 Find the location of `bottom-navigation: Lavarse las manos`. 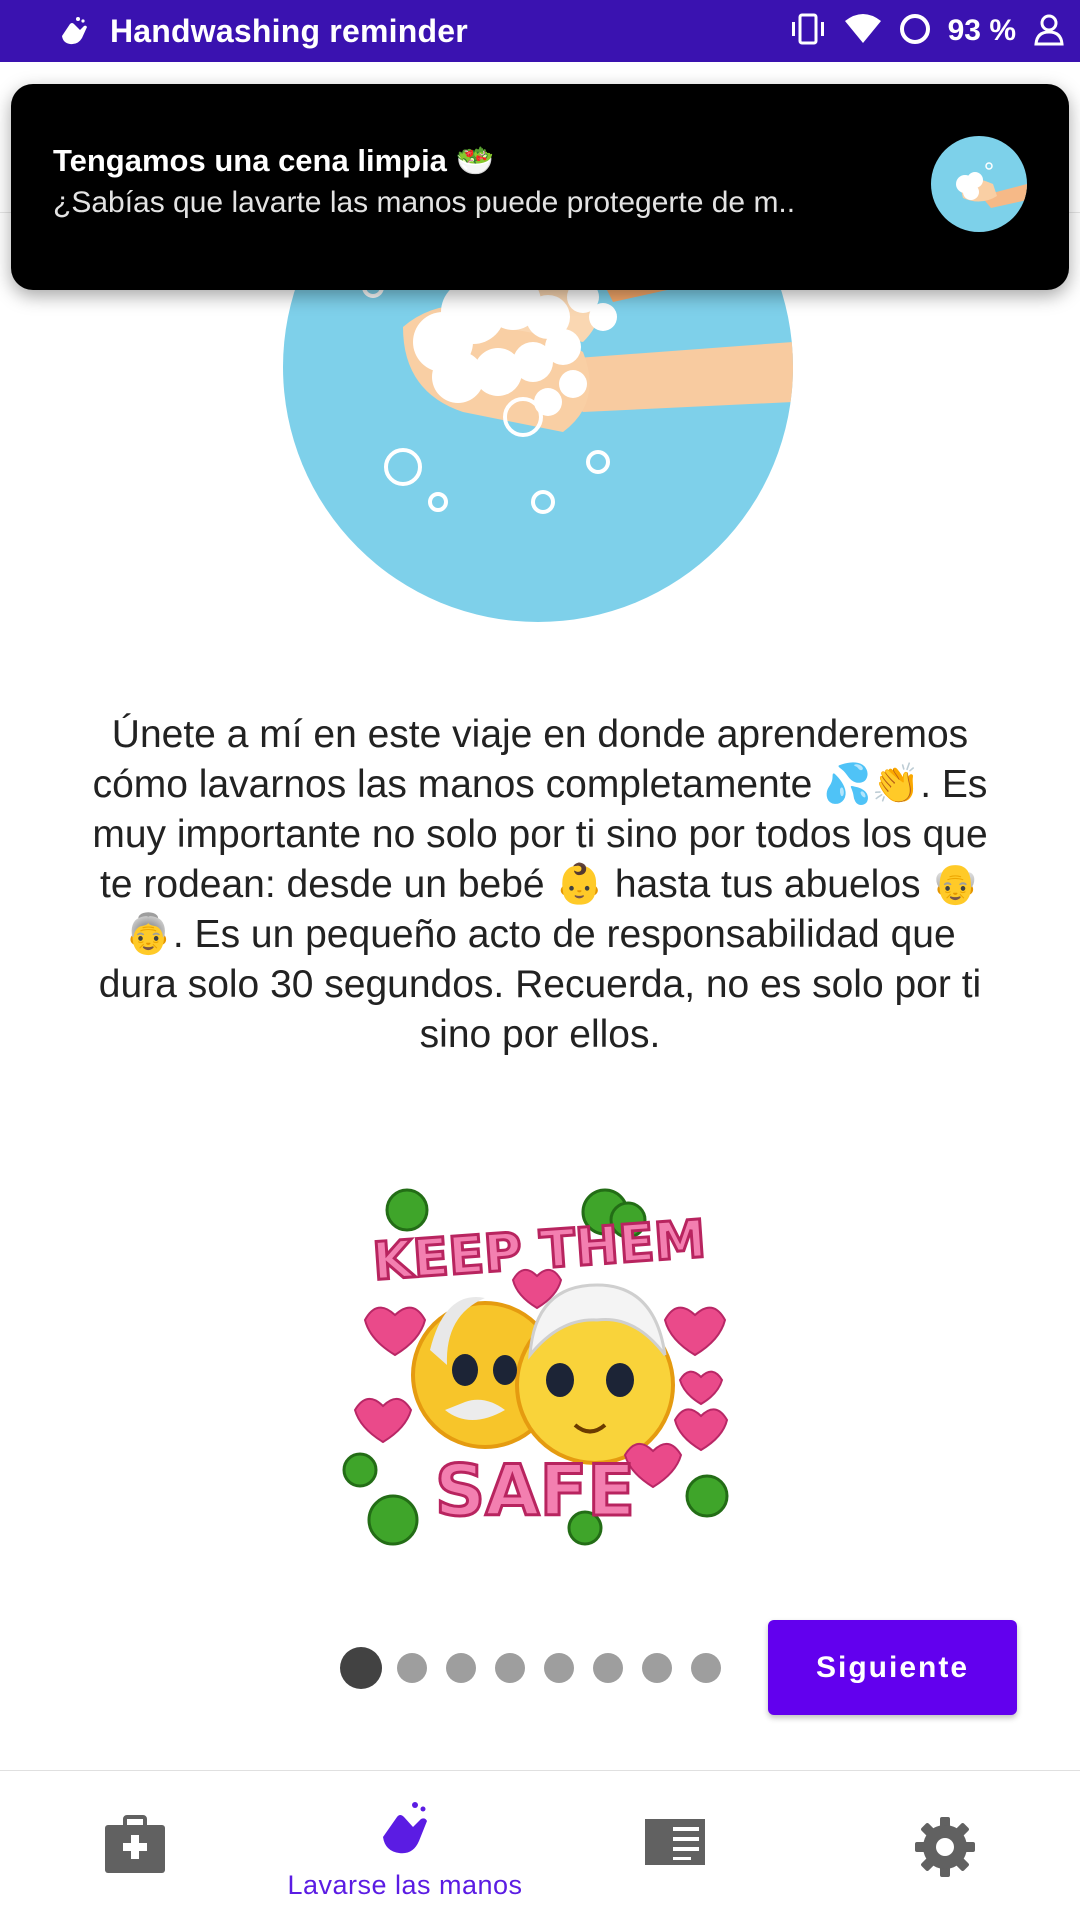

bottom-navigation: Lavarse las manos is located at coordinates (540, 1845).